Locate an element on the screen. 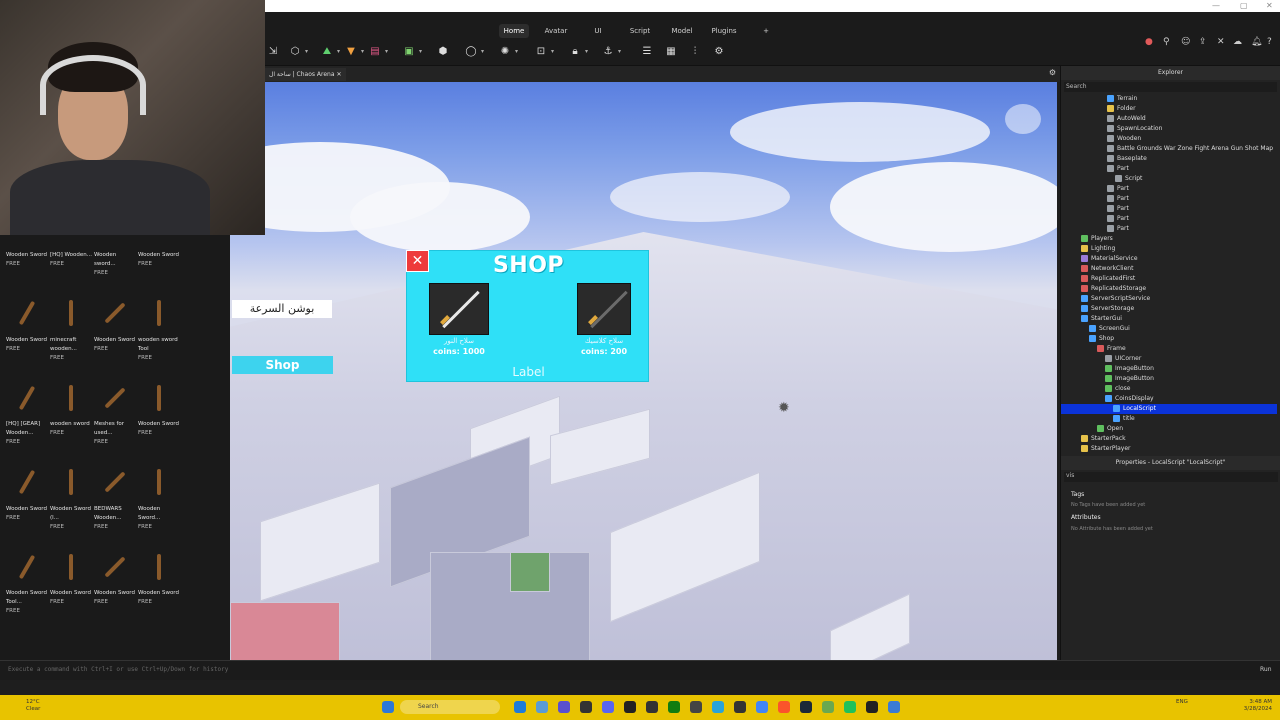 The width and height of the screenshot is (1280, 720). tab-model: Model is located at coordinates (682, 31).